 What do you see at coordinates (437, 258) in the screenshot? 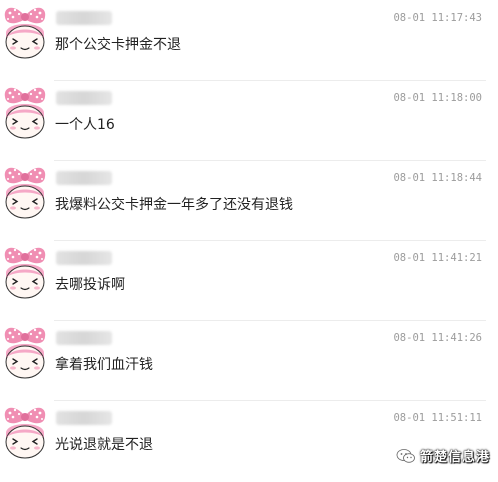
I see `comment-timestamp: 08-01 11:41:21` at bounding box center [437, 258].